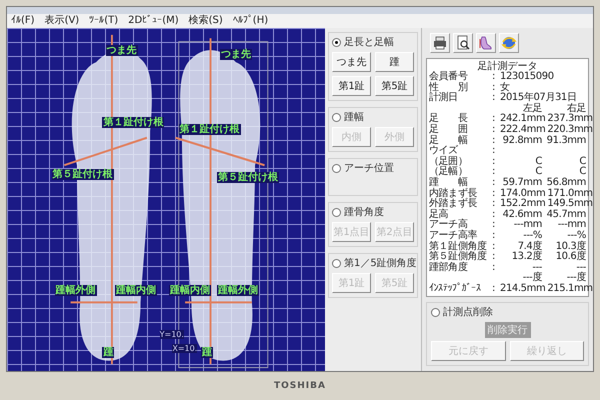  What do you see at coordinates (300, 386) in the screenshot?
I see `brand-logo: TOSHIBA` at bounding box center [300, 386].